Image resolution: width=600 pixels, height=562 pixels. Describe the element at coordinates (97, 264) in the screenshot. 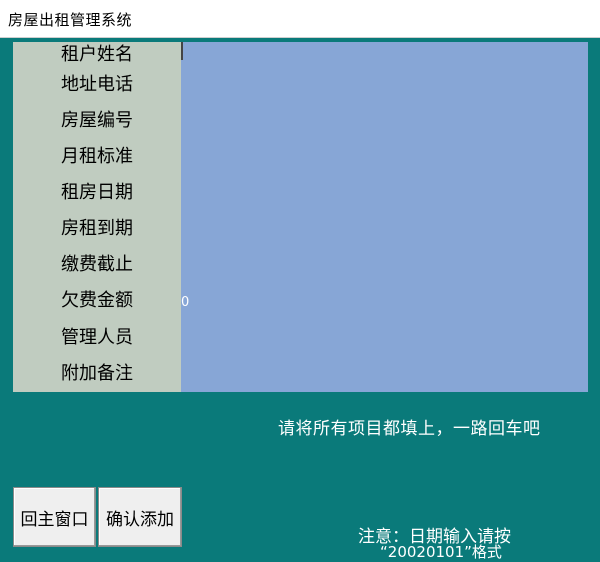

I see `label-payment-deadline: 缴费截止` at that location.